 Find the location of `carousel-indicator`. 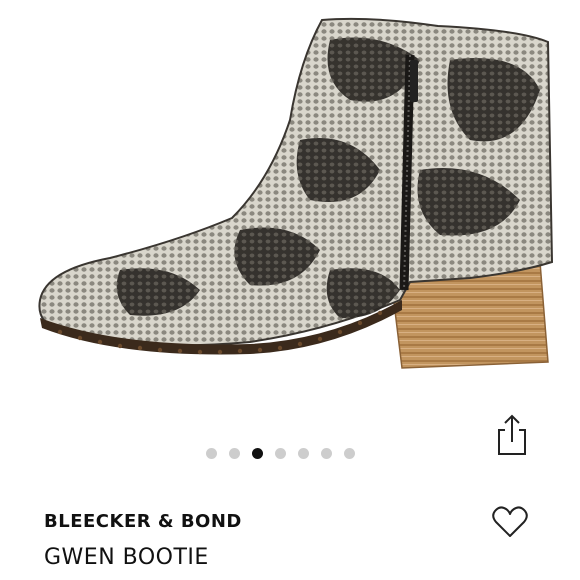

carousel-indicator is located at coordinates (280, 453).